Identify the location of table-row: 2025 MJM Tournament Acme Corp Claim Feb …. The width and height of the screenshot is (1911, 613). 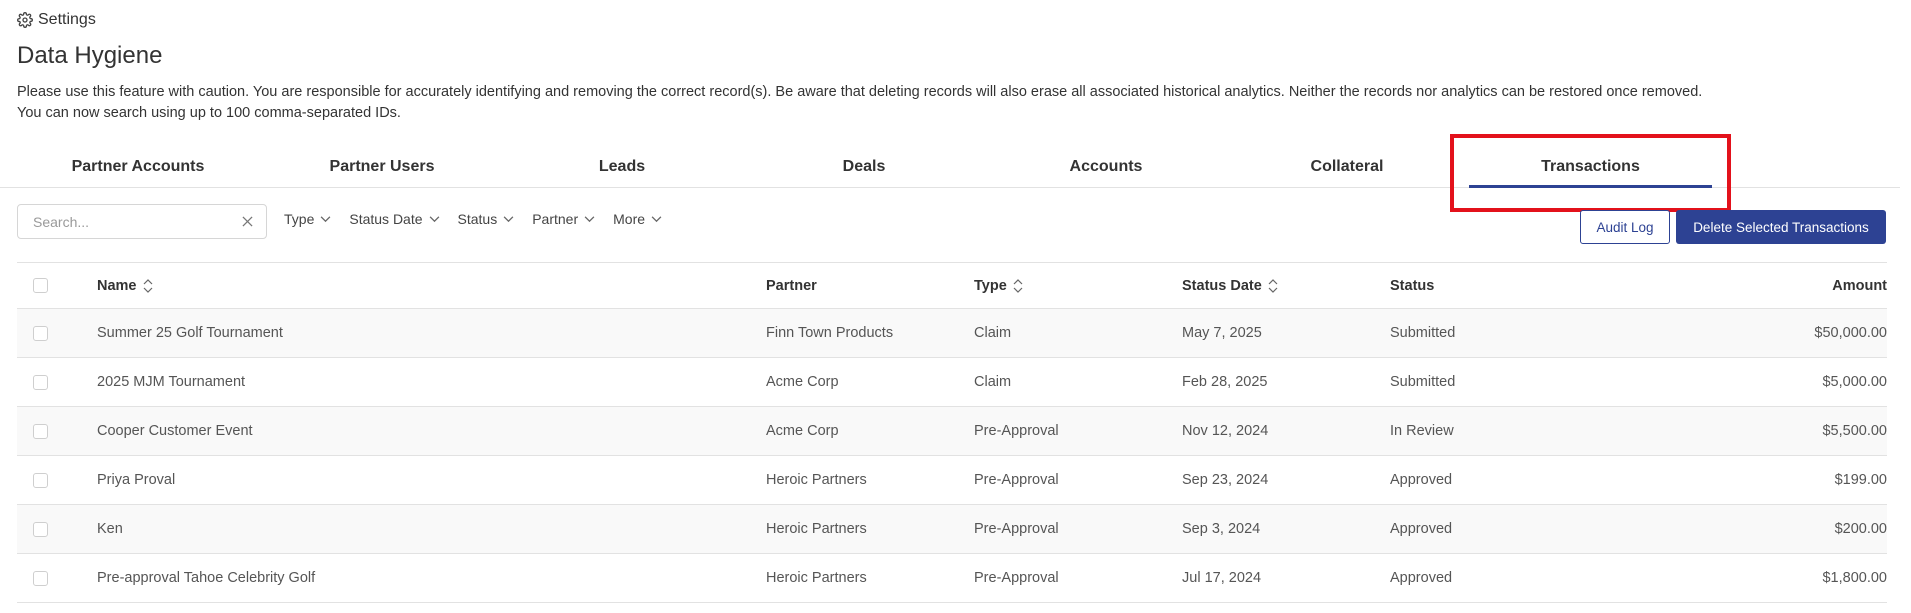
(952, 382).